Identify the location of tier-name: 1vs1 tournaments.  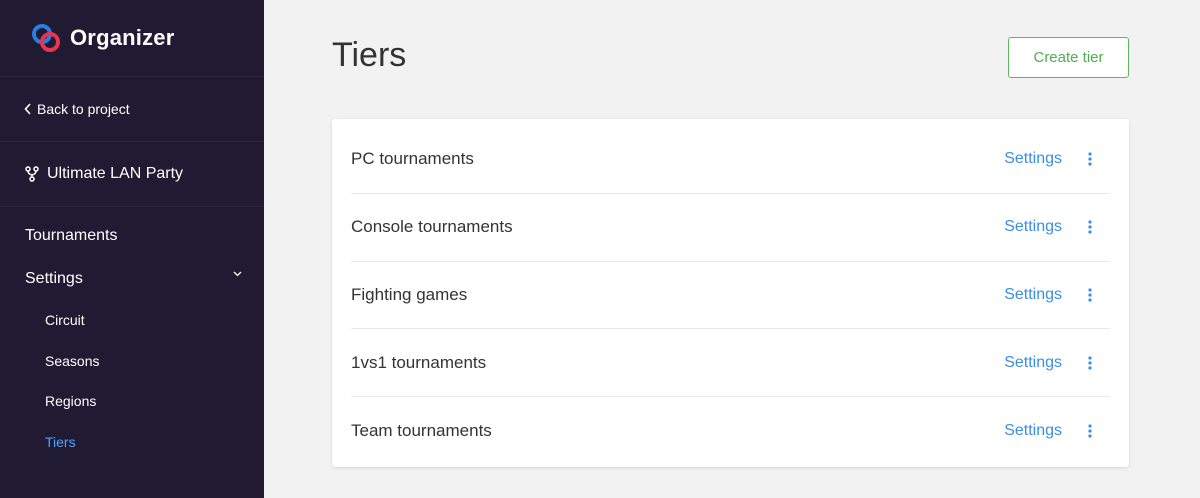
(419, 362).